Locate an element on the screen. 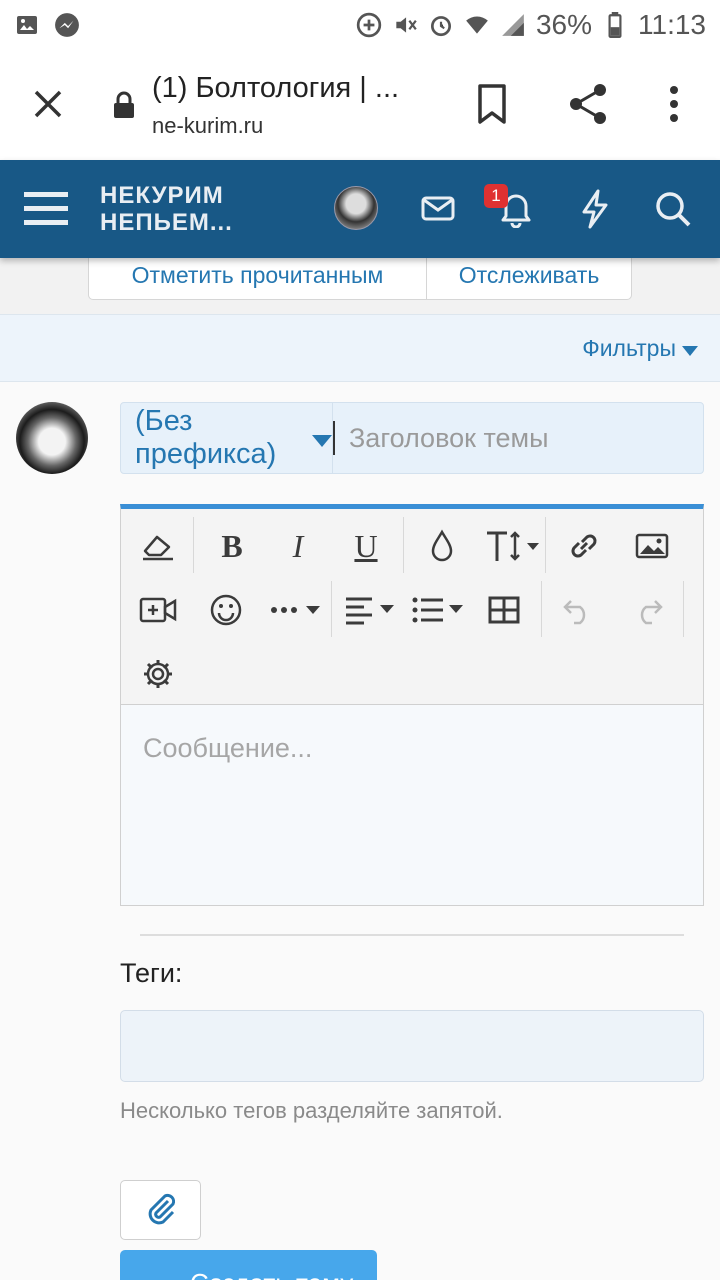  redo-icon is located at coordinates (648, 610).